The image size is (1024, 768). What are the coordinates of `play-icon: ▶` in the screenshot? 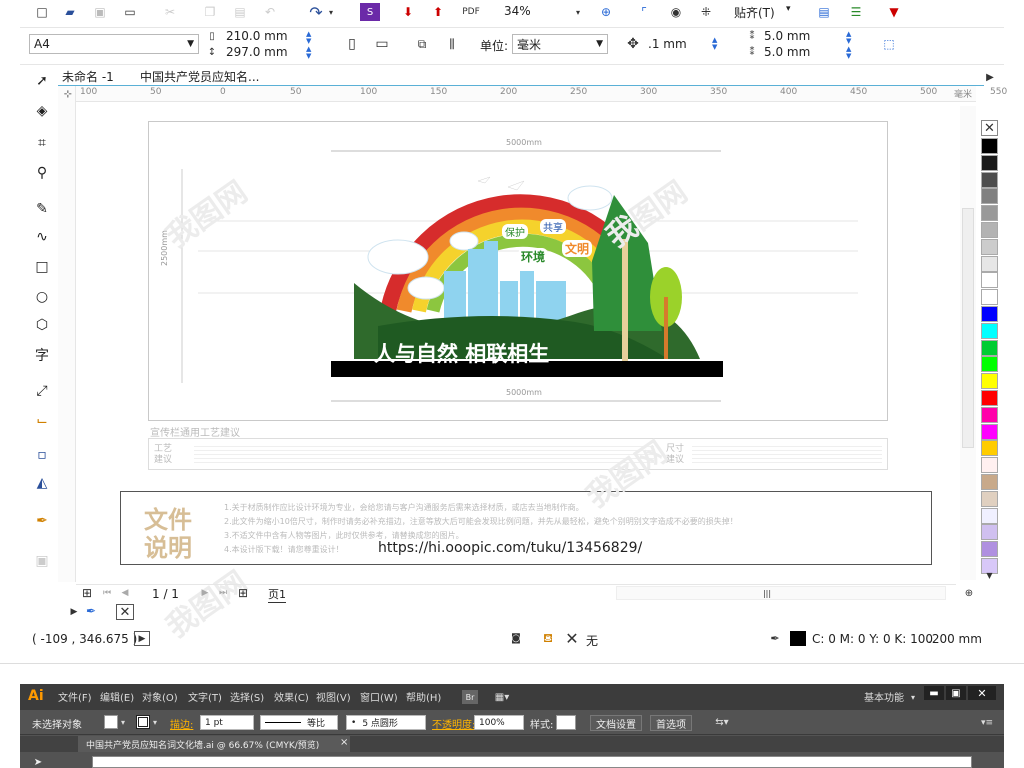 It's located at (74, 612).